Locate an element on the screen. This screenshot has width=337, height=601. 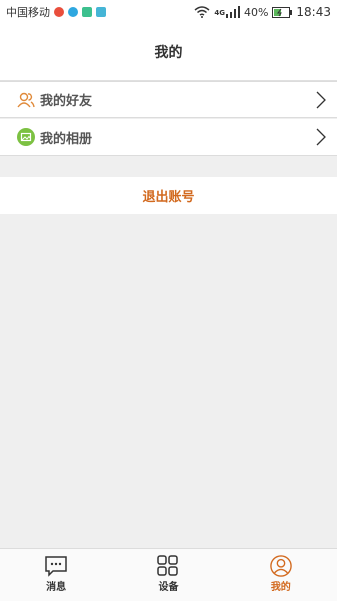
menu-item-album: 我的相册 is located at coordinates (168, 137).